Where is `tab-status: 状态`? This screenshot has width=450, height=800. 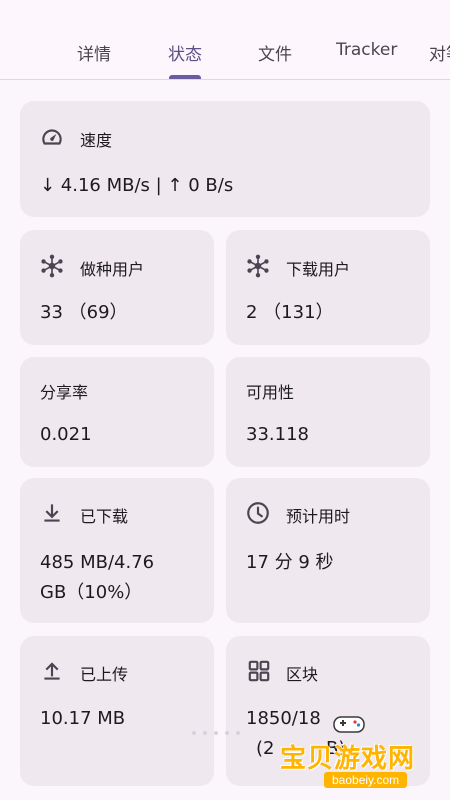 tab-status: 状态 is located at coordinates (185, 52).